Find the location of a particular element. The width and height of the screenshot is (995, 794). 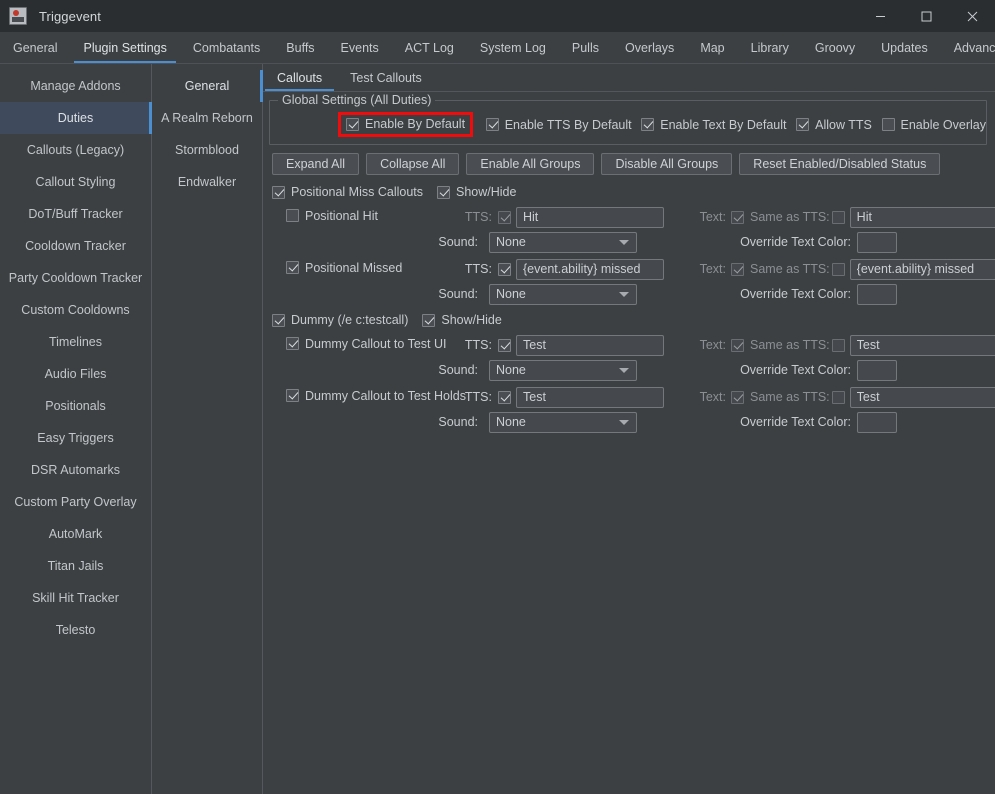

tab-system-log: System Log is located at coordinates (513, 47).